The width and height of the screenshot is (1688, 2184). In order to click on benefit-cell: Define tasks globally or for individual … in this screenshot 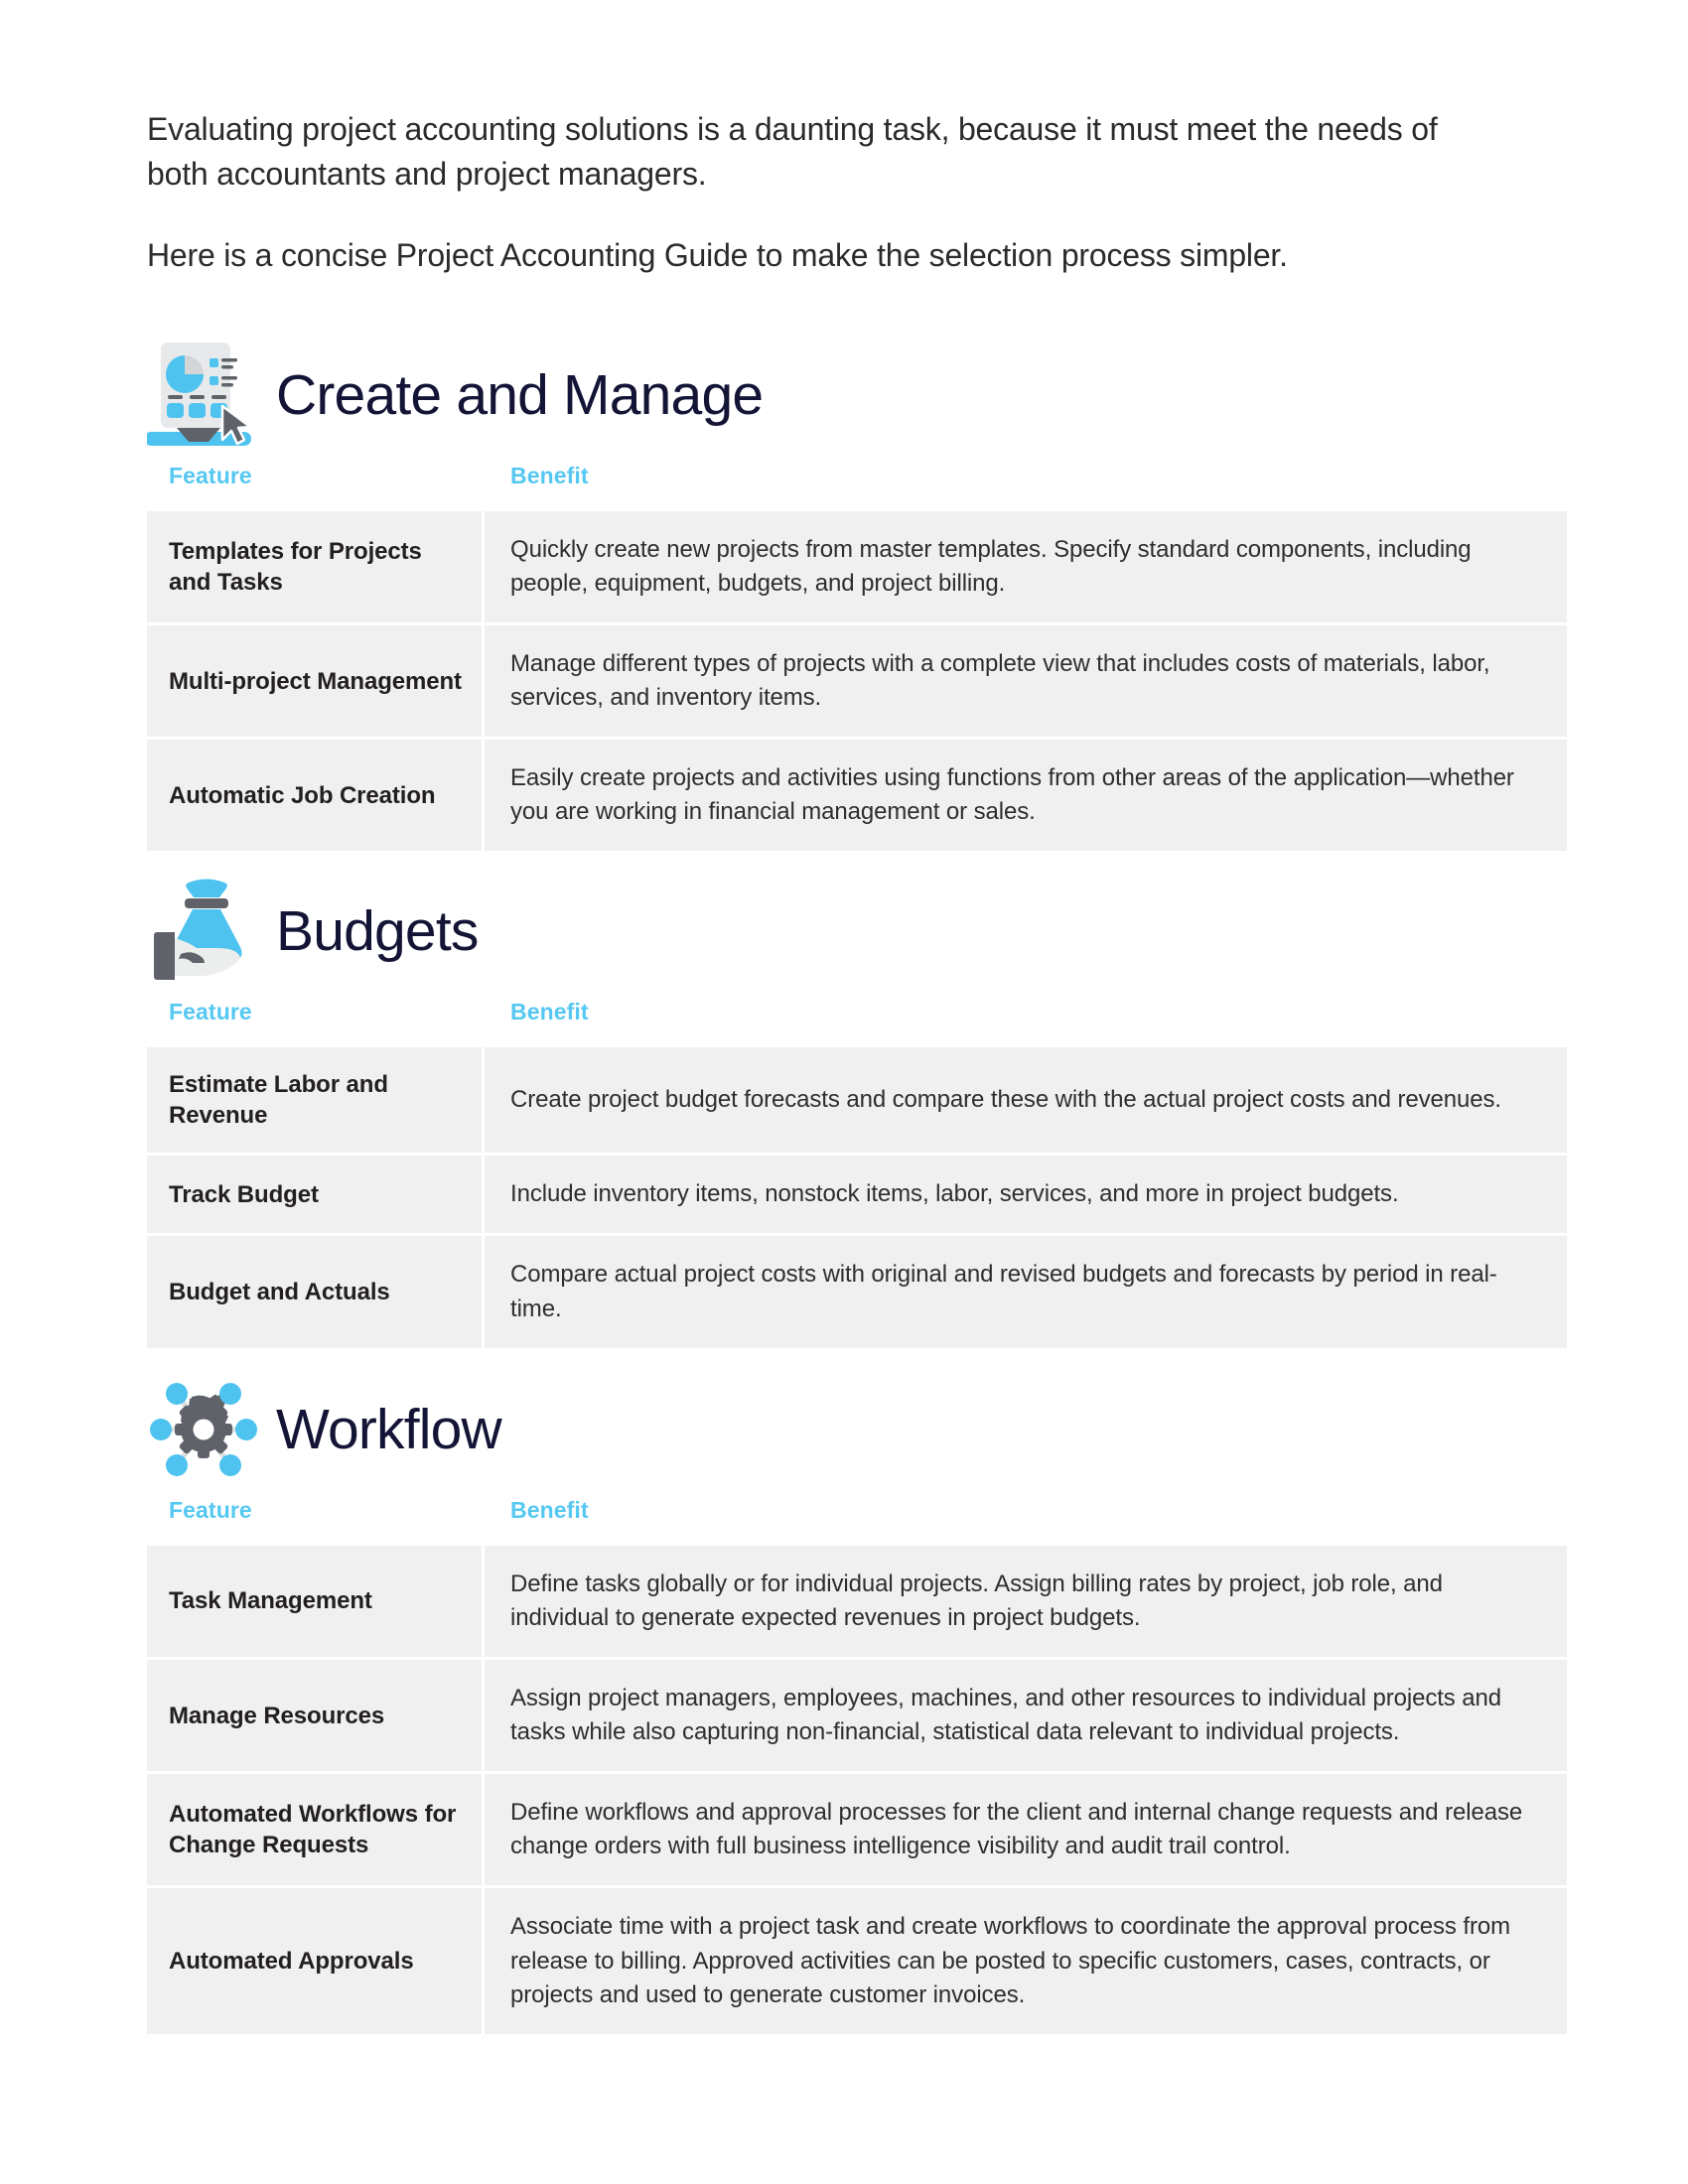, I will do `click(1026, 1603)`.